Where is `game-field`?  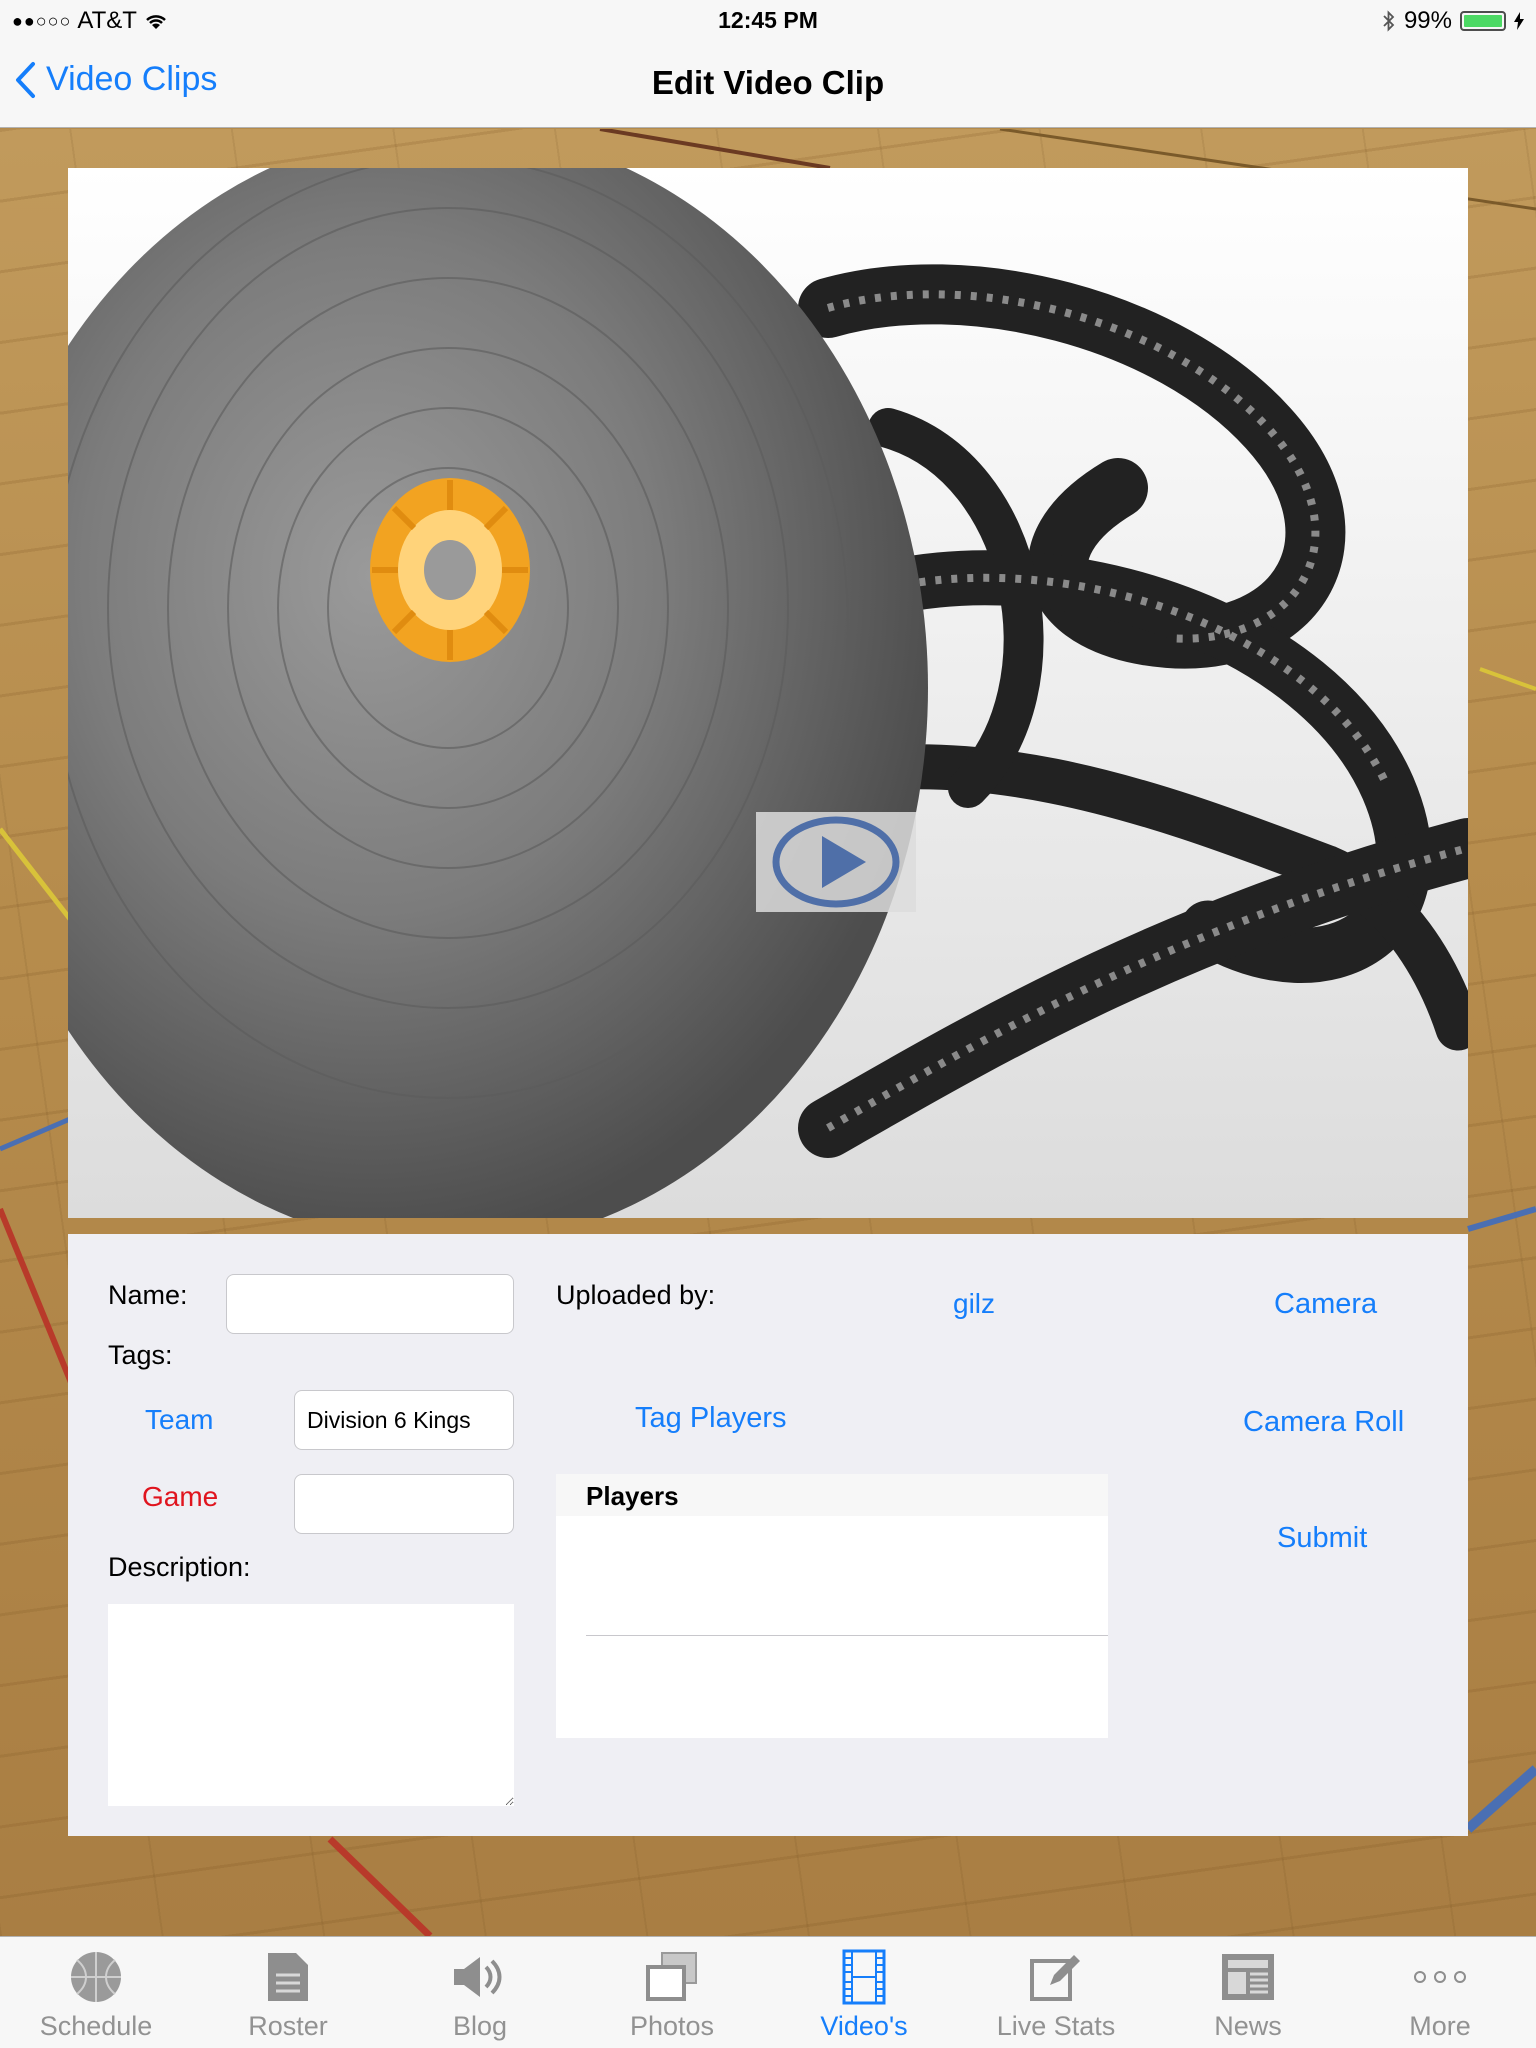
game-field is located at coordinates (404, 1504).